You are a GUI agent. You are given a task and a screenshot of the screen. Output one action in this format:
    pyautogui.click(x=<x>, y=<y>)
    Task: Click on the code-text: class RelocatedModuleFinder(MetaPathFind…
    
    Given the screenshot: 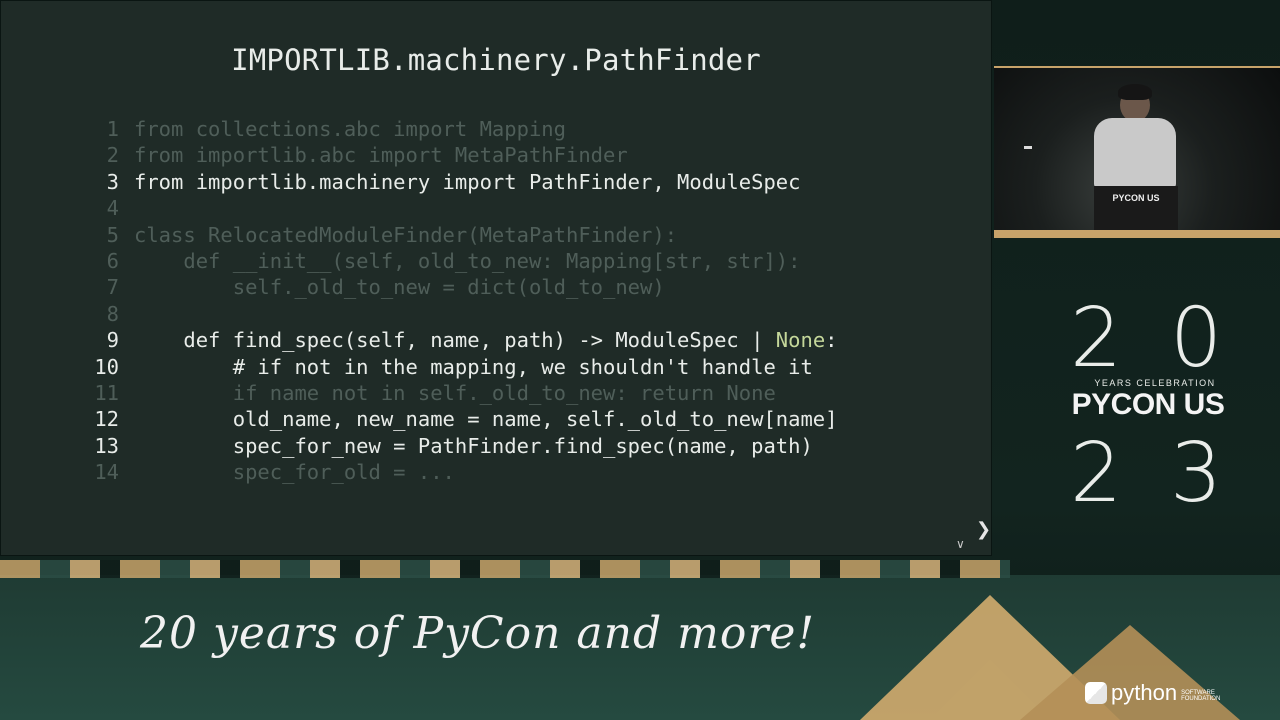 What is the action you would take?
    pyautogui.click(x=406, y=234)
    